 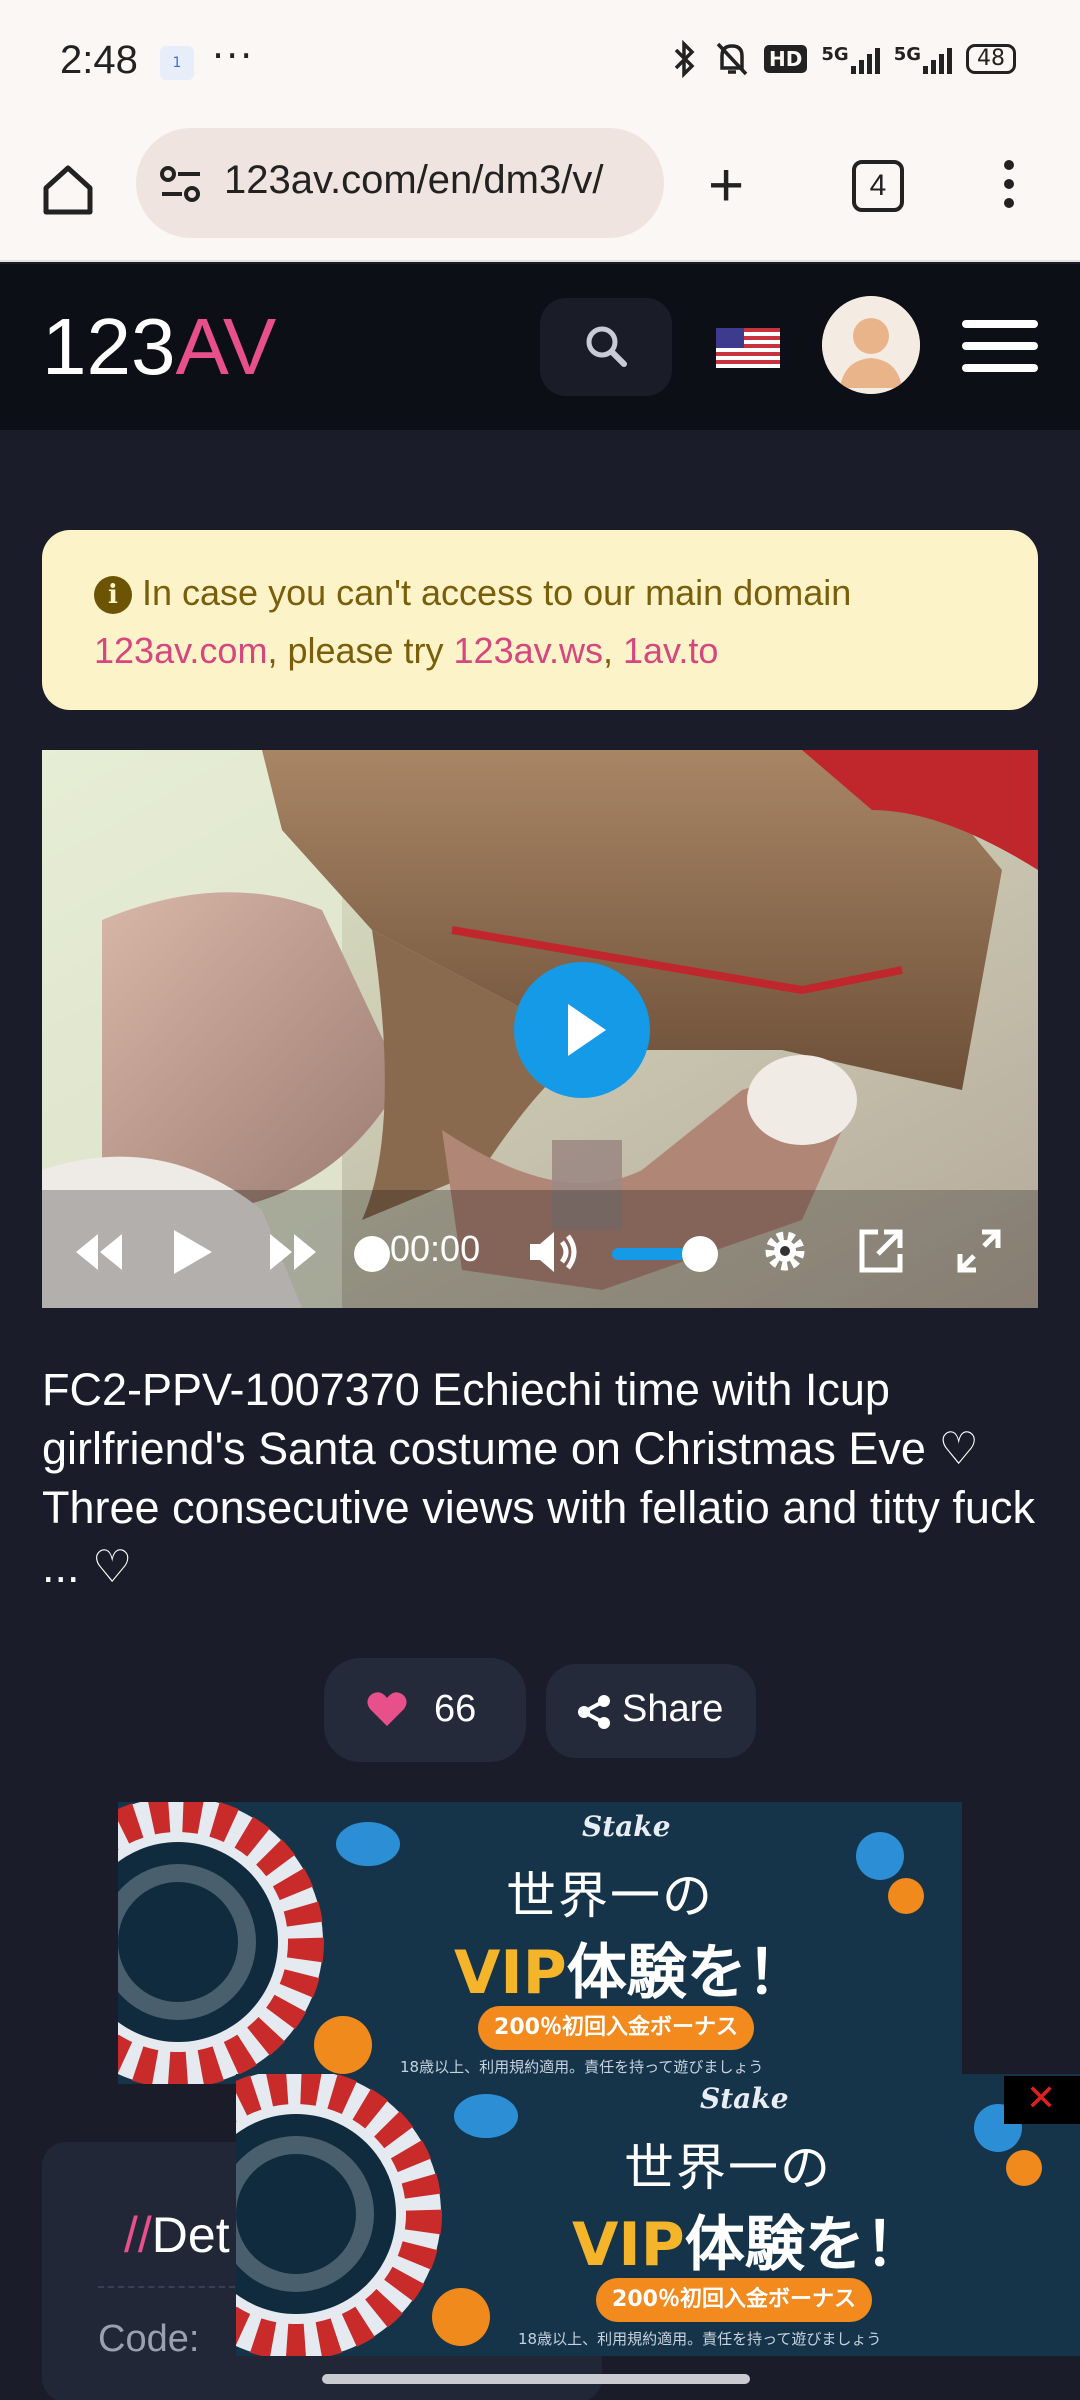 What do you see at coordinates (387, 1709) in the screenshot?
I see `heart-icon` at bounding box center [387, 1709].